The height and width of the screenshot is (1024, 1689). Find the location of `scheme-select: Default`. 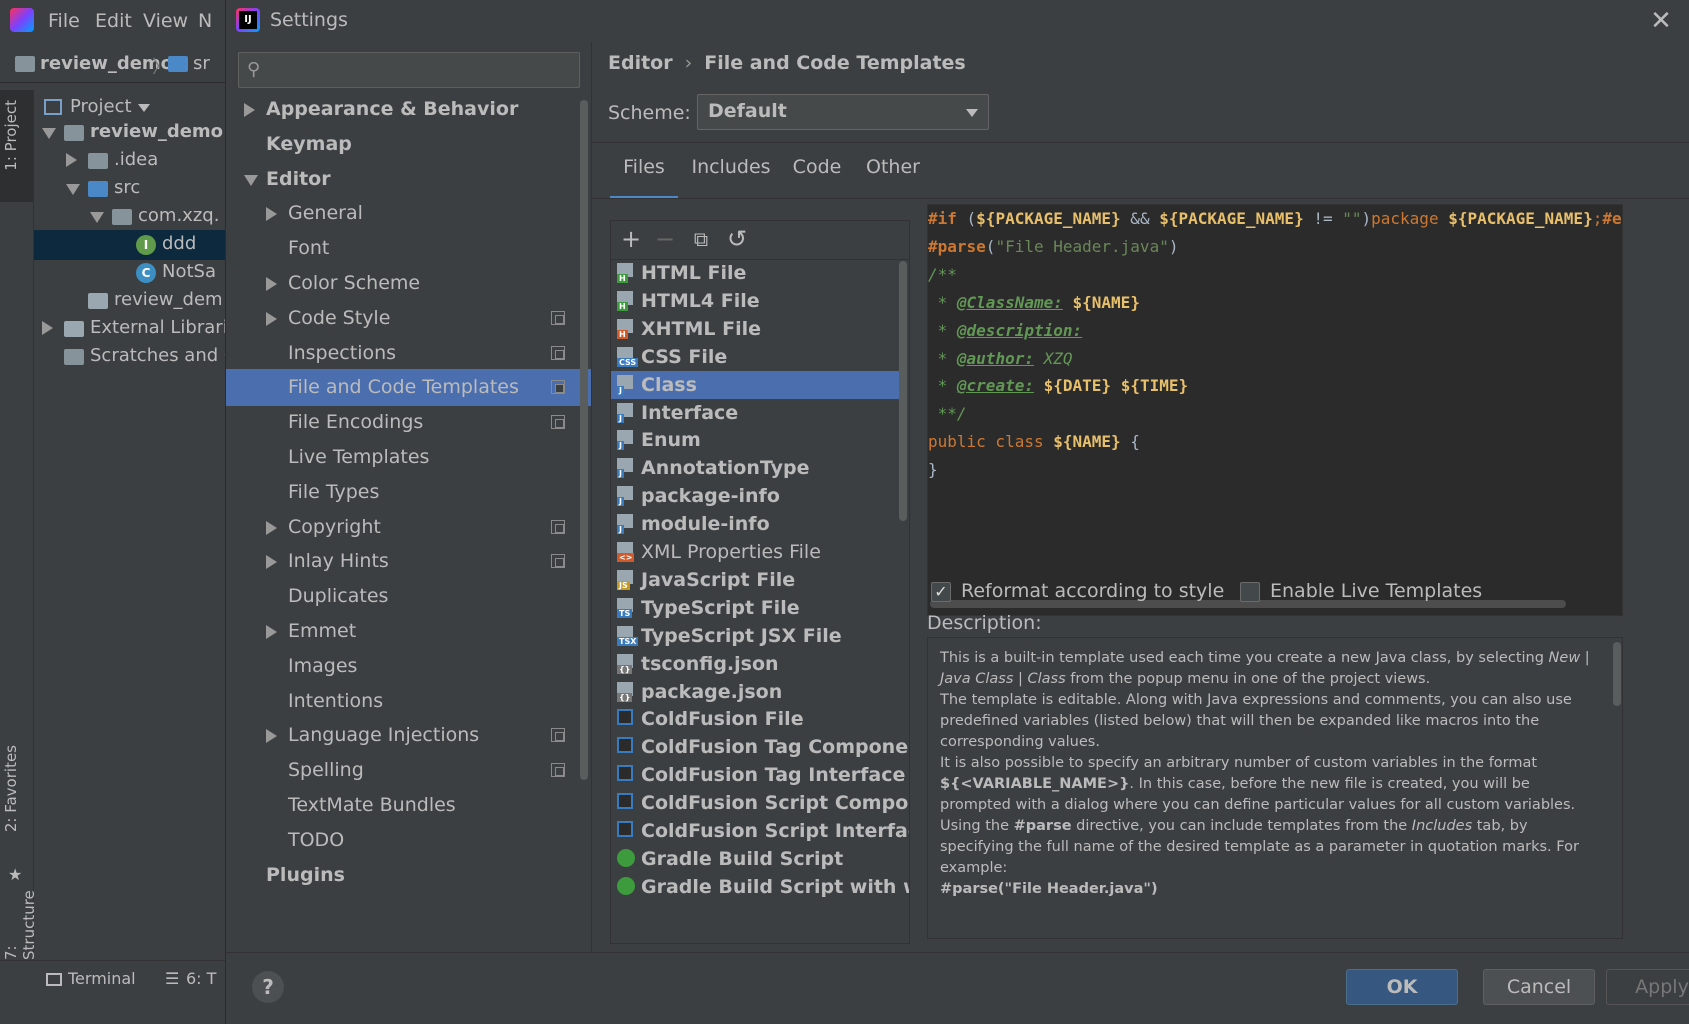

scheme-select: Default is located at coordinates (843, 112).